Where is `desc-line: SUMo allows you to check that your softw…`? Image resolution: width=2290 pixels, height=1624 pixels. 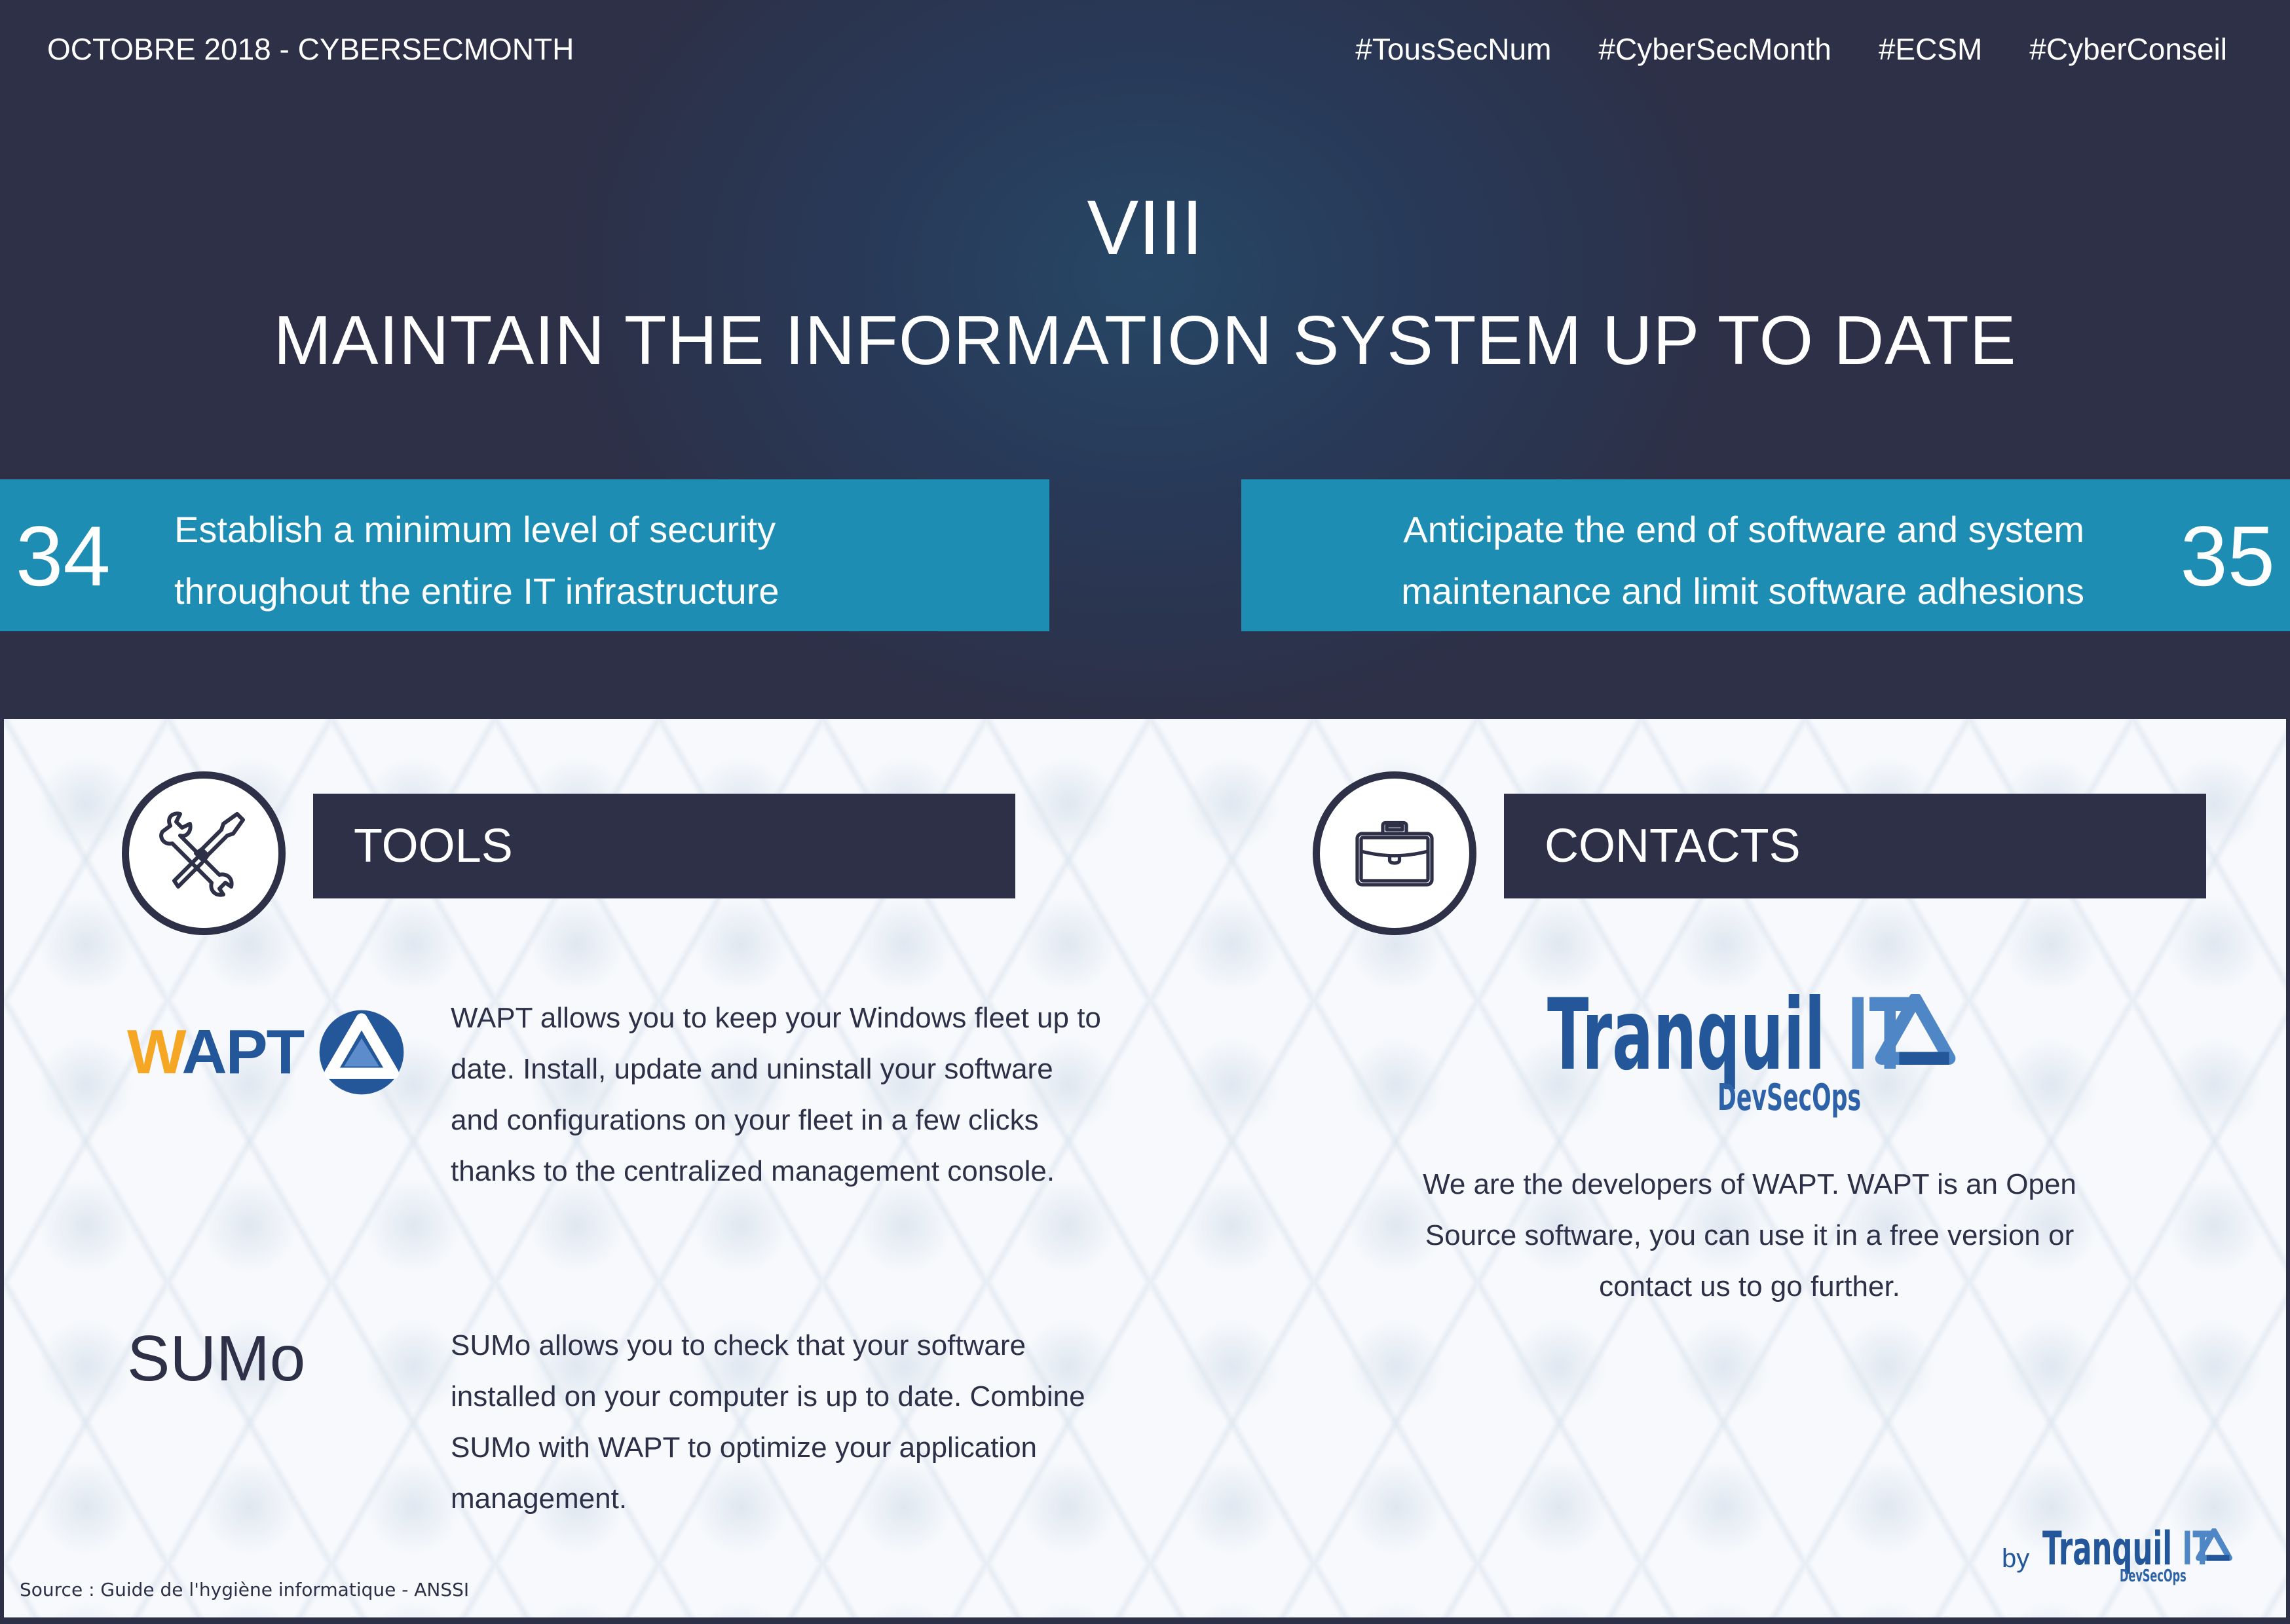 desc-line: SUMo allows you to check that your softw… is located at coordinates (739, 1345).